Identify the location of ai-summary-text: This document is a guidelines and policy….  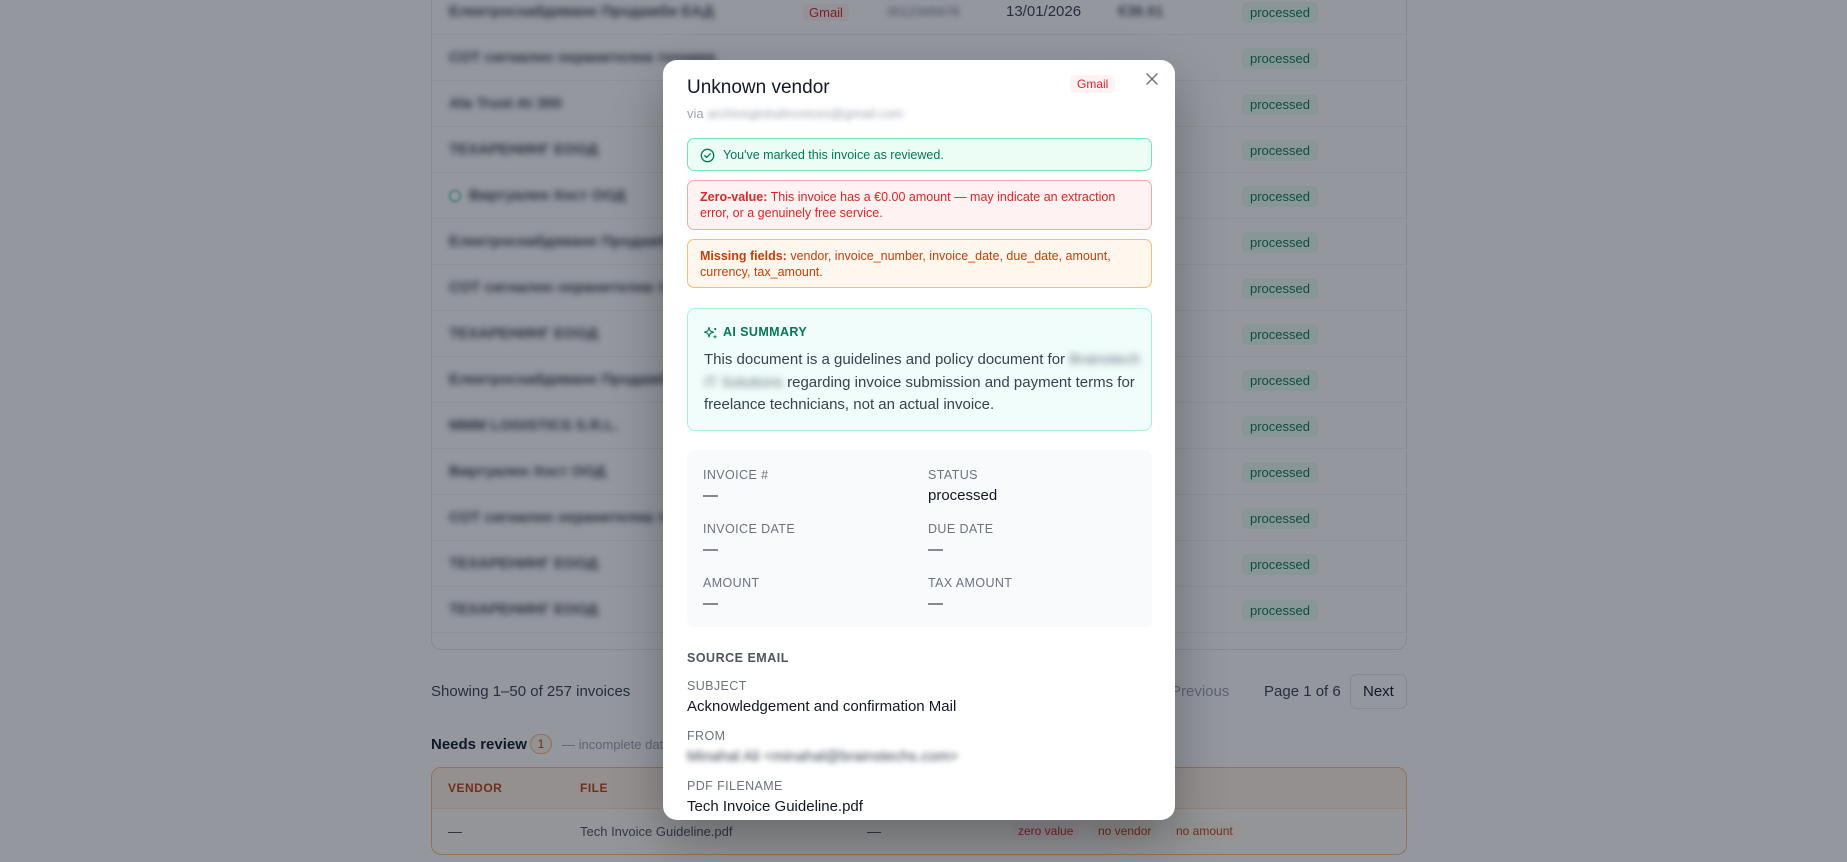
(924, 383).